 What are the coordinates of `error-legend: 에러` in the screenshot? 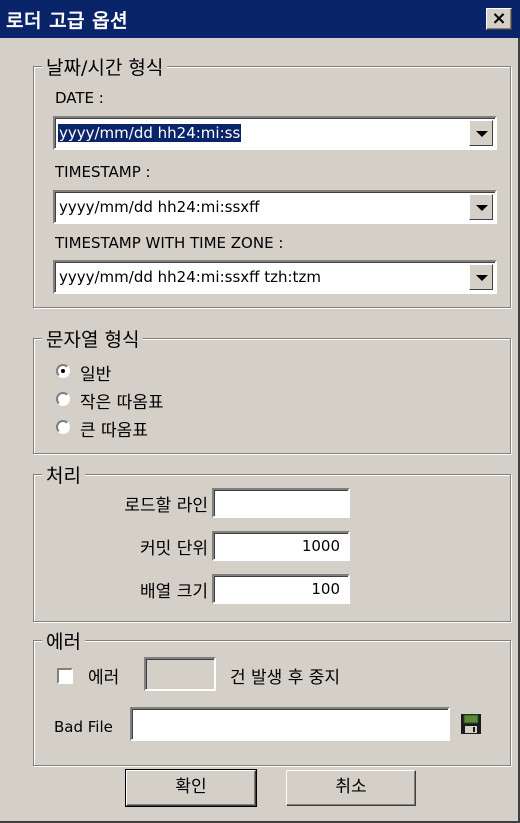 It's located at (63, 640).